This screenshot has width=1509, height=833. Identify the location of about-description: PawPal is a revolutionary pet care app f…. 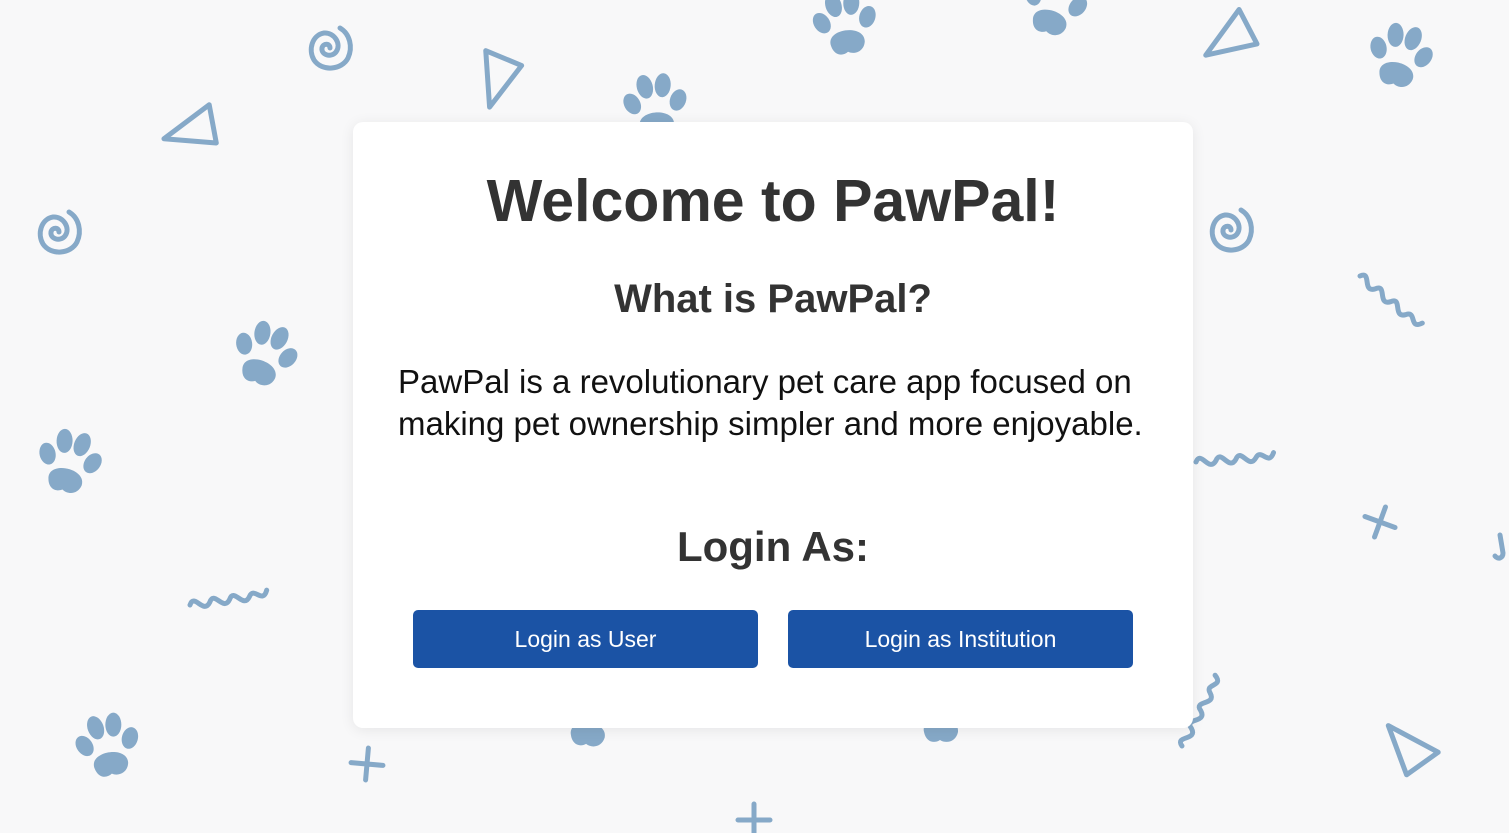
(770, 402).